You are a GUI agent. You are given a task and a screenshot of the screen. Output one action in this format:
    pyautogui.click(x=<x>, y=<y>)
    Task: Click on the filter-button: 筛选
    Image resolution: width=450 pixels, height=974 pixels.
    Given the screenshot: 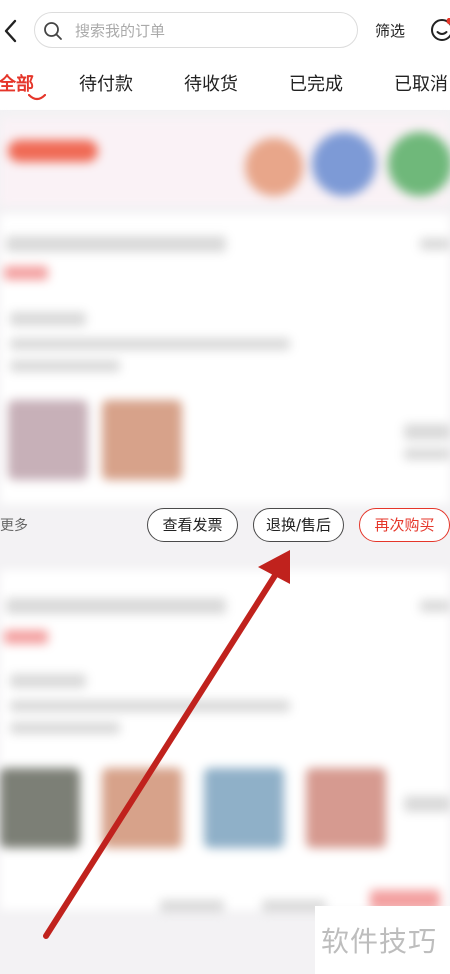 What is the action you would take?
    pyautogui.click(x=390, y=30)
    